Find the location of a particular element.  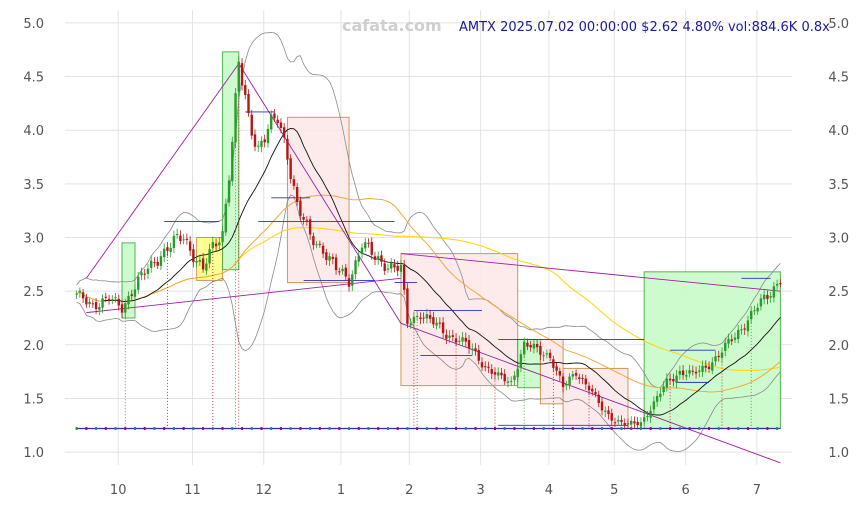

y-axis-right: 1.0 1.5 2.0 2.5 3.0 3.5 4.0 4.5 5.0 is located at coordinates (838, 239).